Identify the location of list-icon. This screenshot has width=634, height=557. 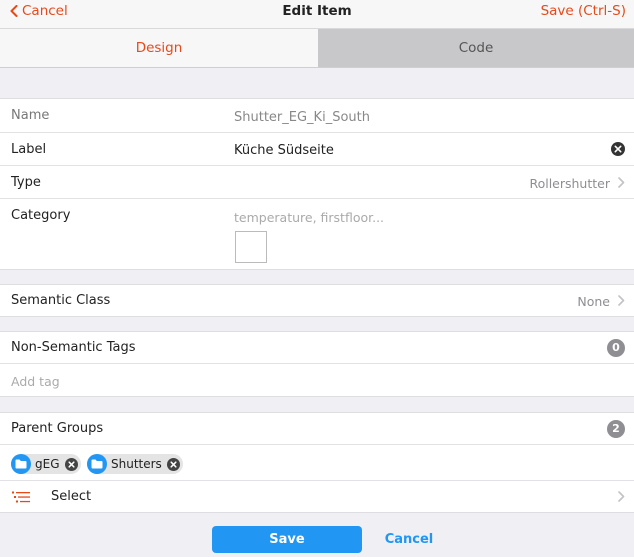
(21, 497).